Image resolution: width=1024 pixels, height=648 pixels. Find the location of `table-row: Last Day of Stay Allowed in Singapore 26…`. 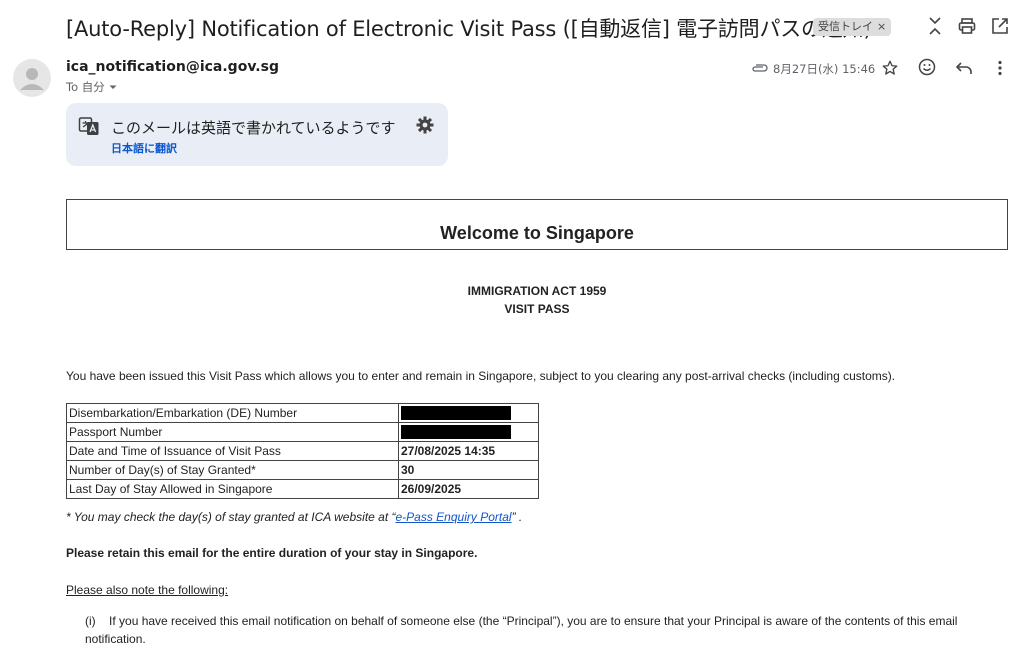

table-row: Last Day of Stay Allowed in Singapore 26… is located at coordinates (302, 489).